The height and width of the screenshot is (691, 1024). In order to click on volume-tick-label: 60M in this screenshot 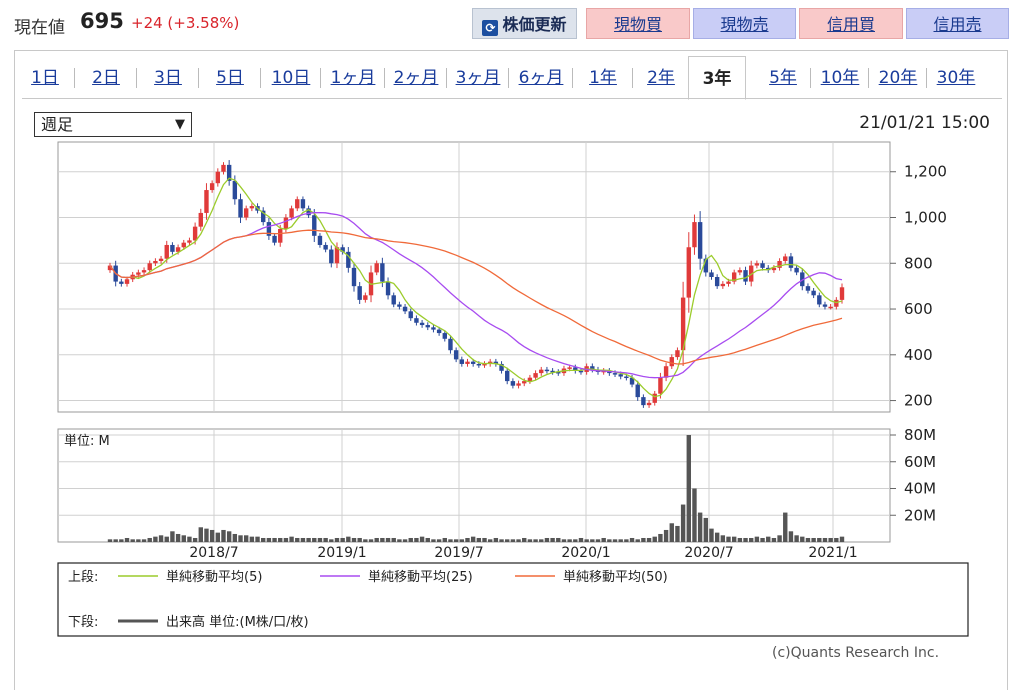, I will do `click(920, 462)`.